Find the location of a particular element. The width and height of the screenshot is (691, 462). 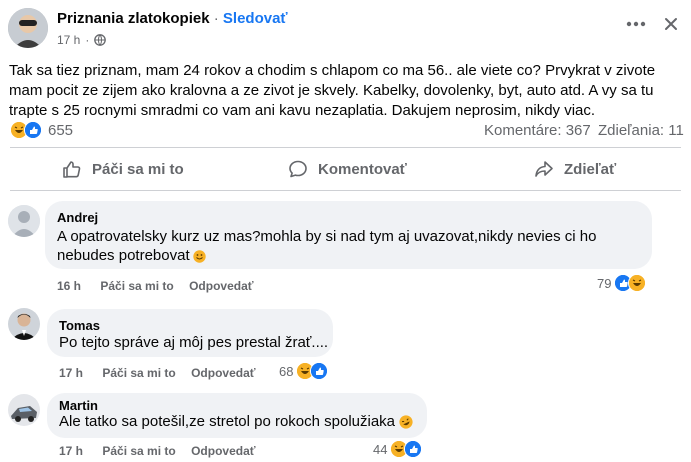

share-label: Zdieľať is located at coordinates (590, 169).